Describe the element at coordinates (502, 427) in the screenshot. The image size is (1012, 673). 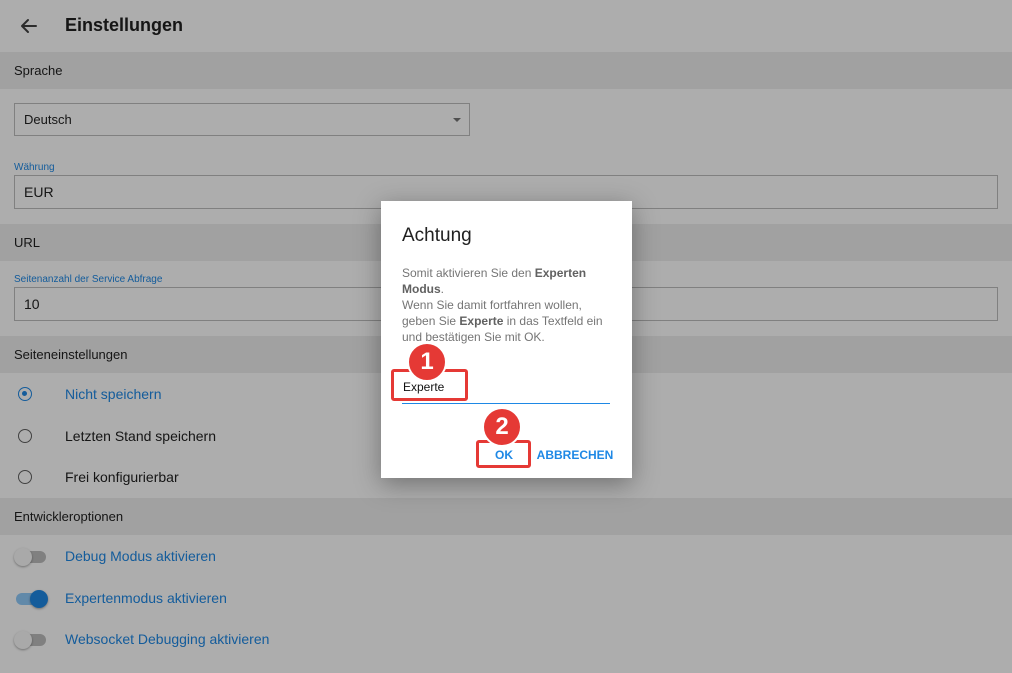
I see `step-badge-2: 2` at that location.